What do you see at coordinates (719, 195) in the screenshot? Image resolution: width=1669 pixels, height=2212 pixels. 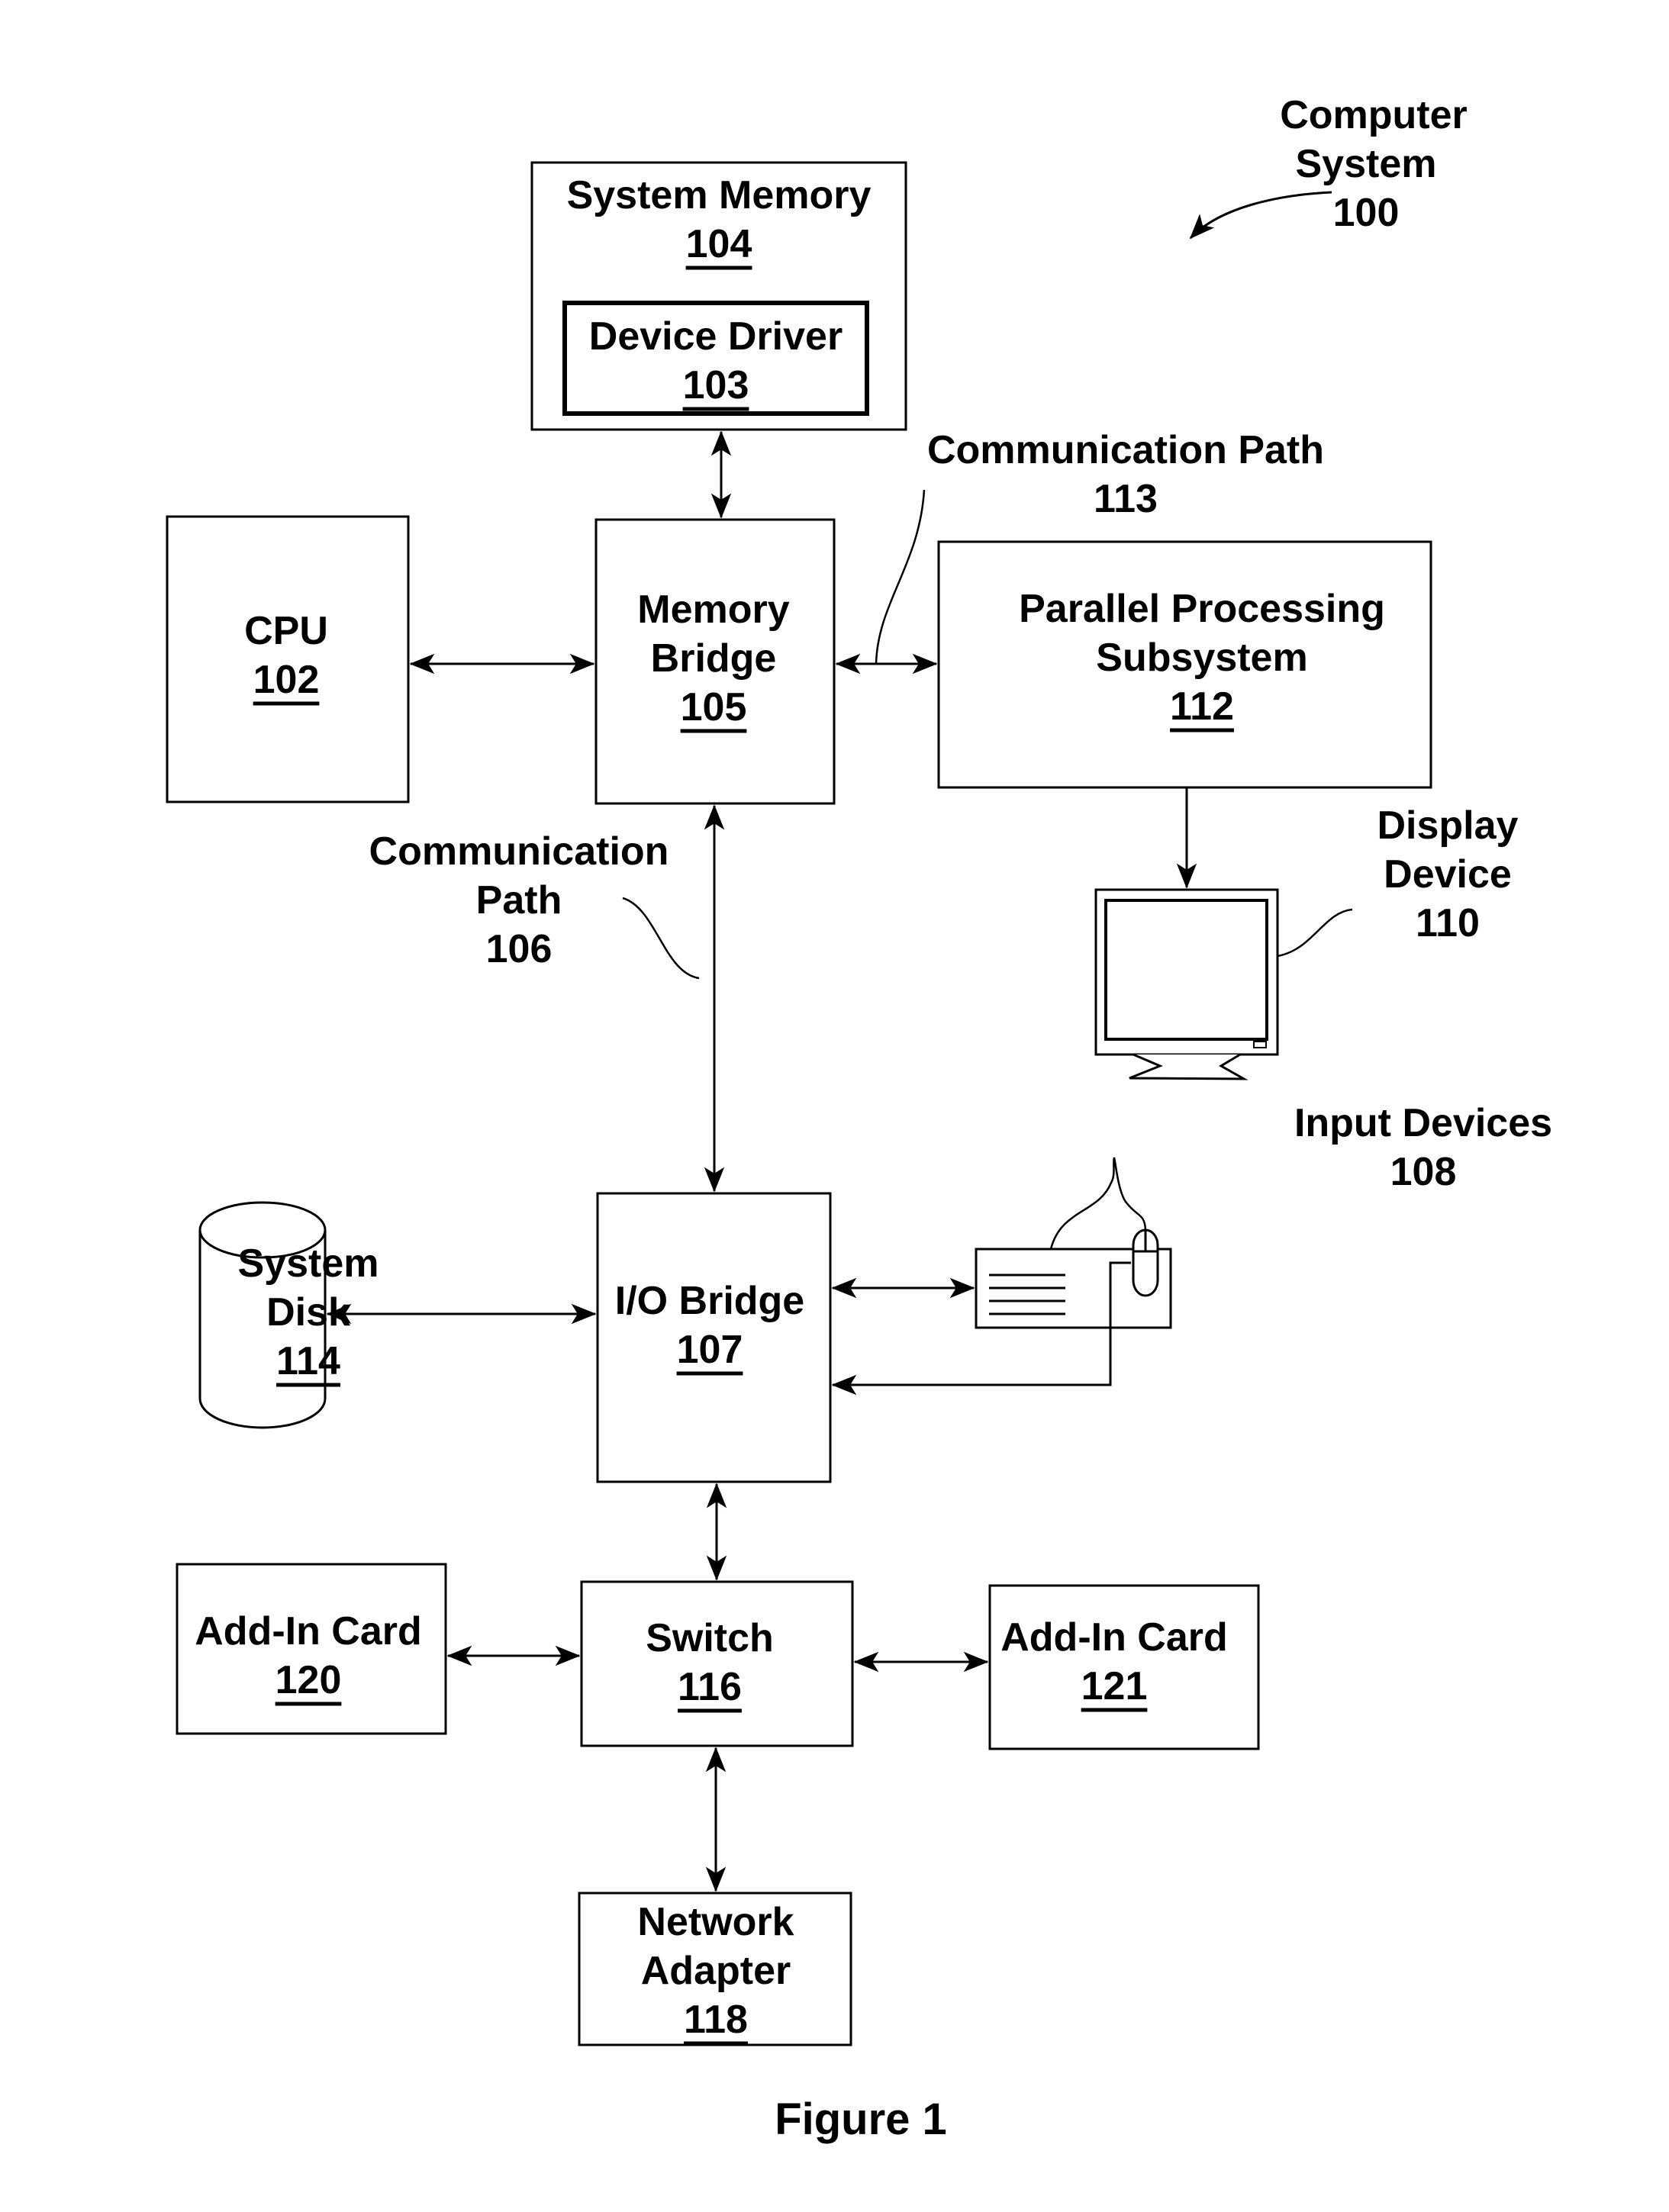 I see `system-memory-title: System Memory` at bounding box center [719, 195].